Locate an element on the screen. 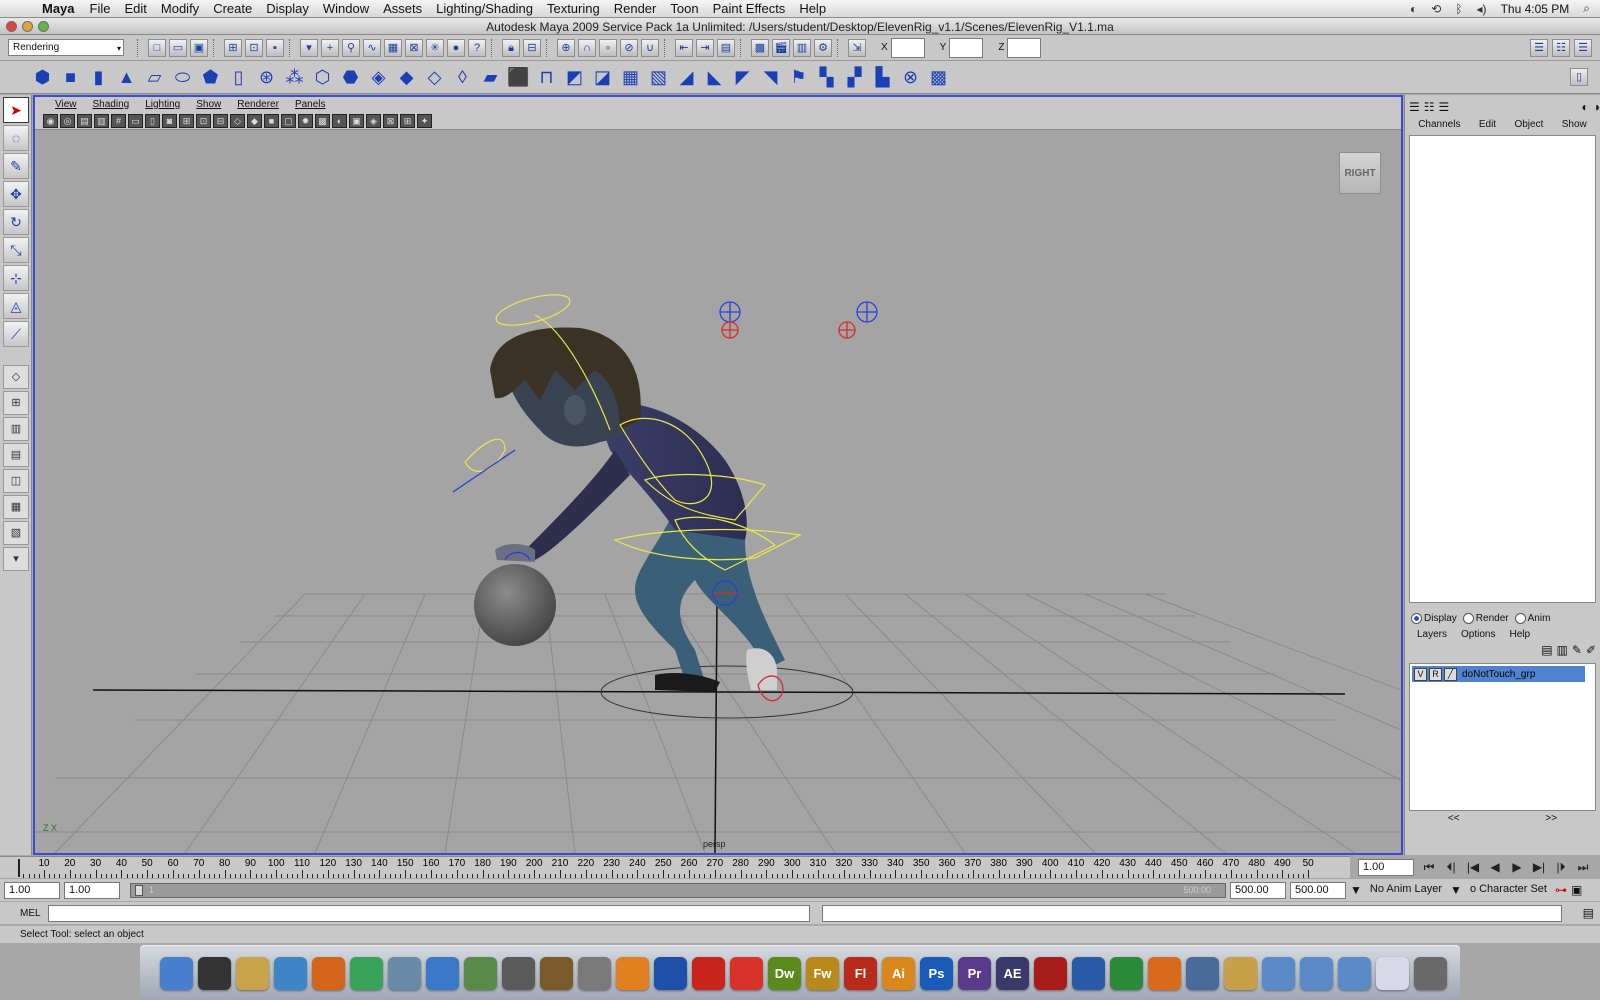  persp-hypershade-layout-icon: ◫ is located at coordinates (16, 481).